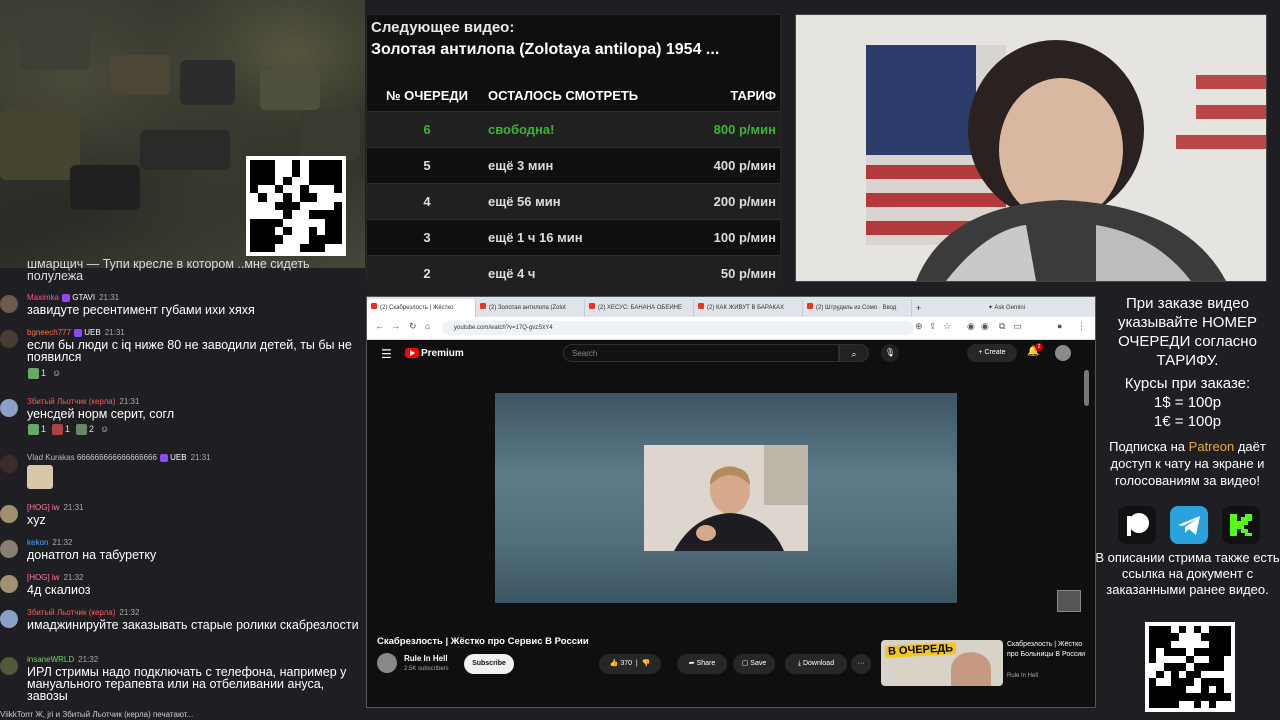 This screenshot has height=720, width=1280. What do you see at coordinates (758, 663) in the screenshot?
I see `save-label: Save` at bounding box center [758, 663].